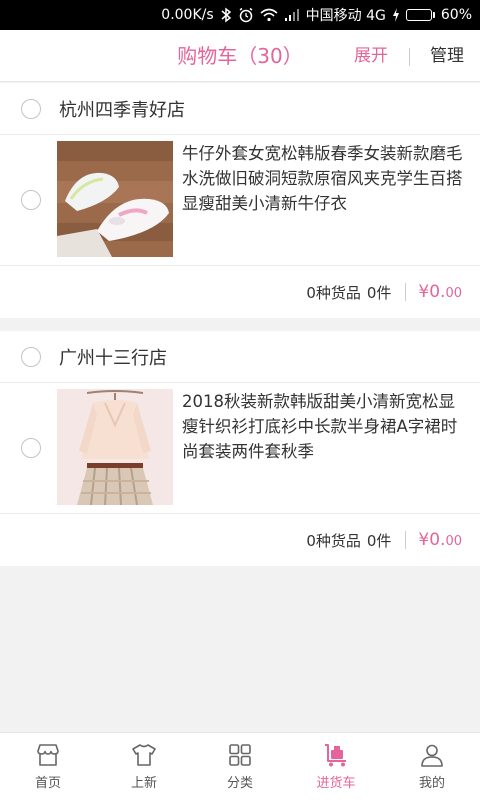 This screenshot has width=480, height=800. I want to click on tab-home: 首页, so click(48, 766).